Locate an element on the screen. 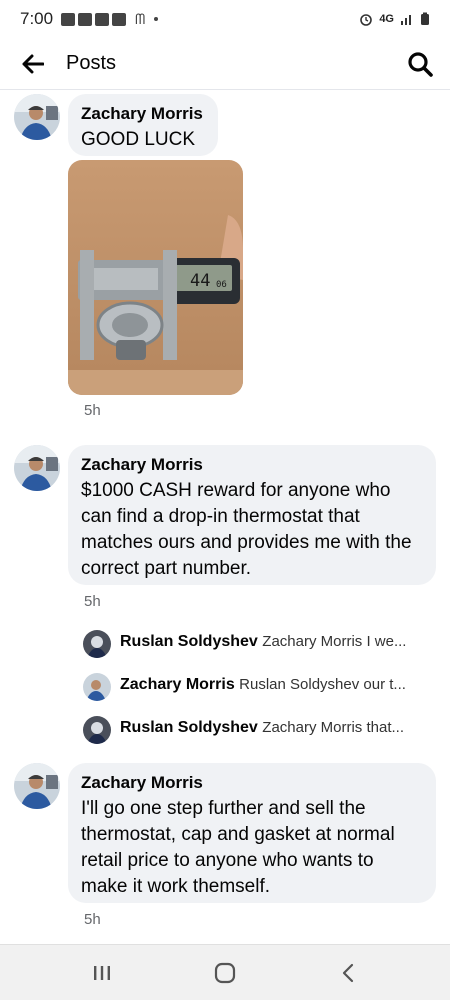  caliper-reading: 44 is located at coordinates (200, 281).